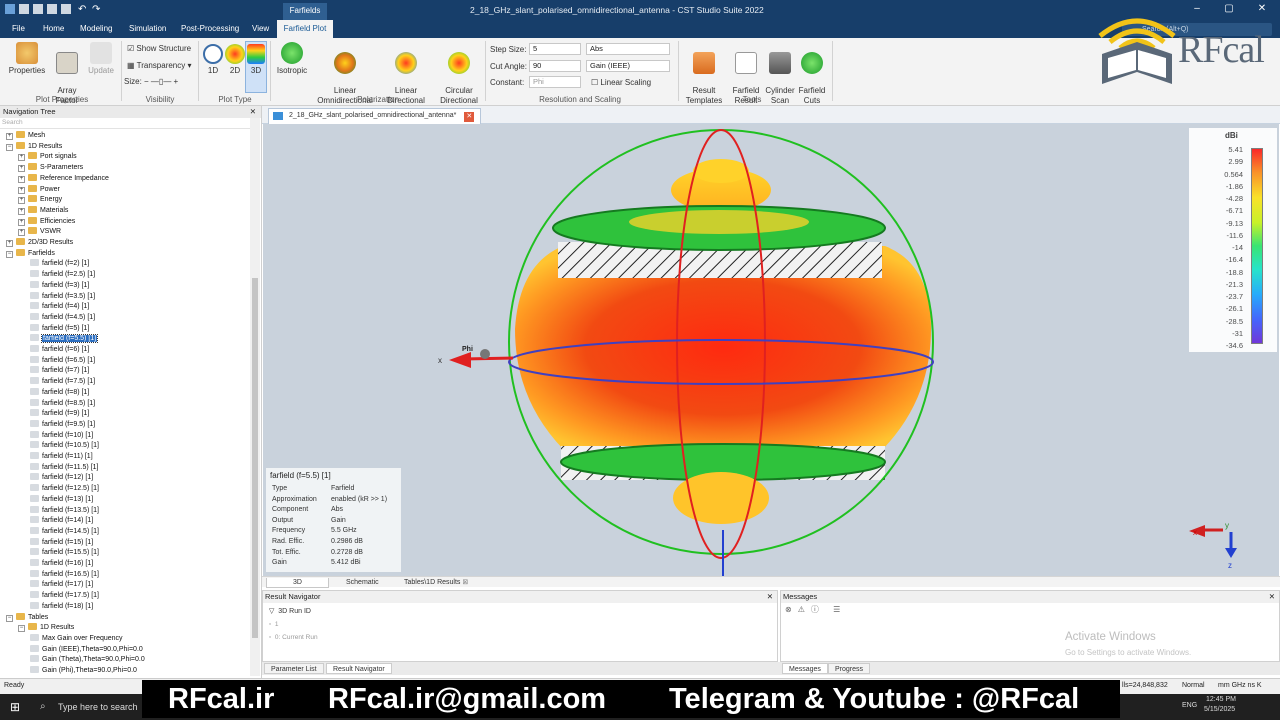 The width and height of the screenshot is (1280, 720). What do you see at coordinates (64, 596) in the screenshot?
I see `tree-item: farfield (f=17.5) [1]` at bounding box center [64, 596].